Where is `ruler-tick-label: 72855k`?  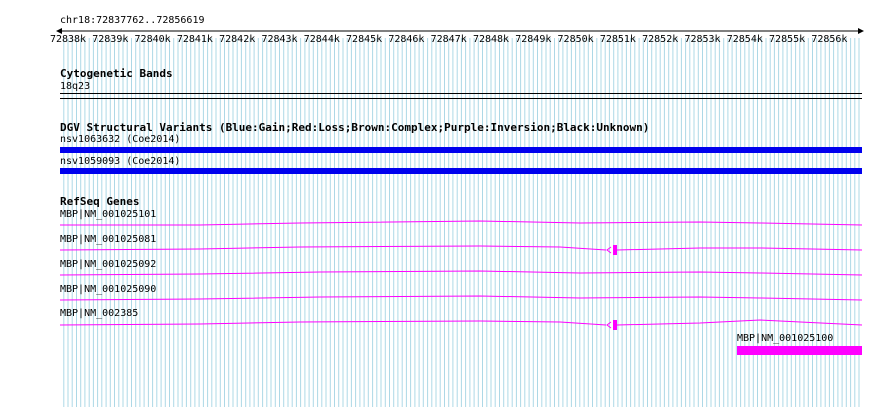 ruler-tick-label: 72855k is located at coordinates (787, 39).